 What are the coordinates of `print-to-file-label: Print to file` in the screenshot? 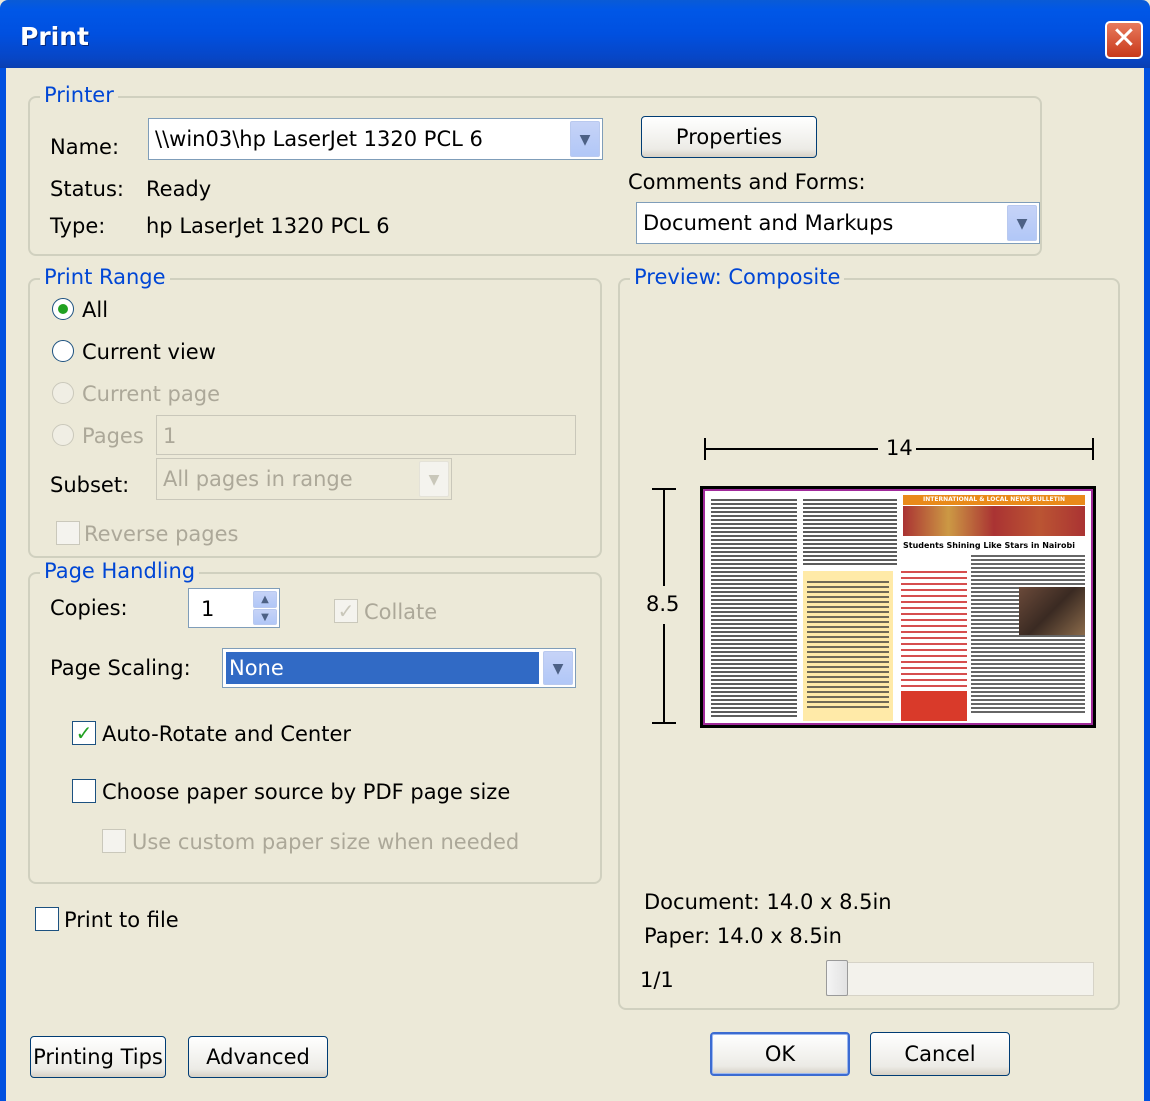 It's located at (121, 920).